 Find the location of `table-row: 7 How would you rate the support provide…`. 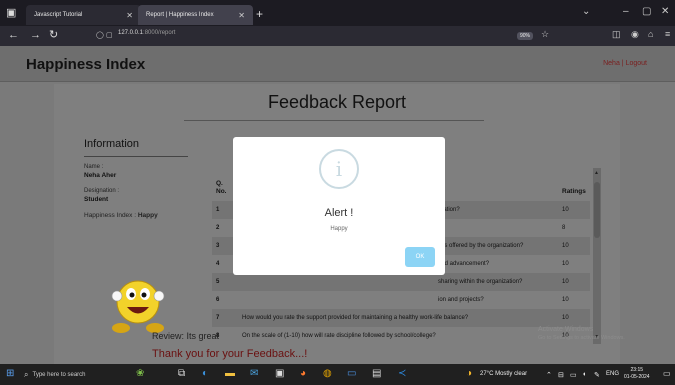

table-row: 7 How would you rate the support provide… is located at coordinates (401, 318).